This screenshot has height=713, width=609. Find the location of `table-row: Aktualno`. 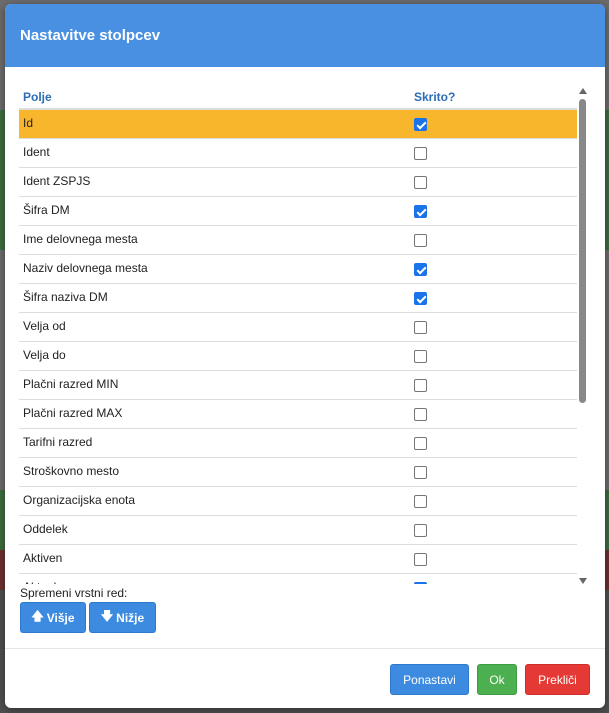

table-row: Aktualno is located at coordinates (298, 579).